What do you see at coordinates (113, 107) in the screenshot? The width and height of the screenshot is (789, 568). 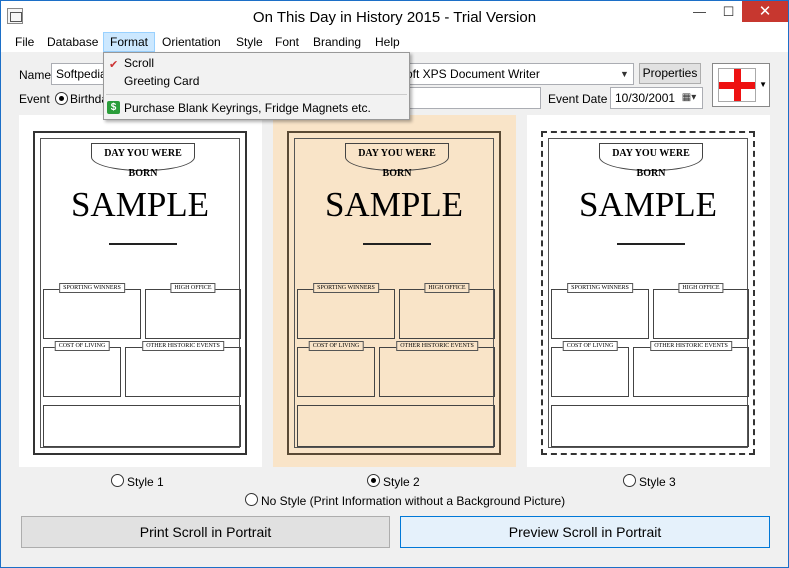 I see `dollar-icon: $` at bounding box center [113, 107].